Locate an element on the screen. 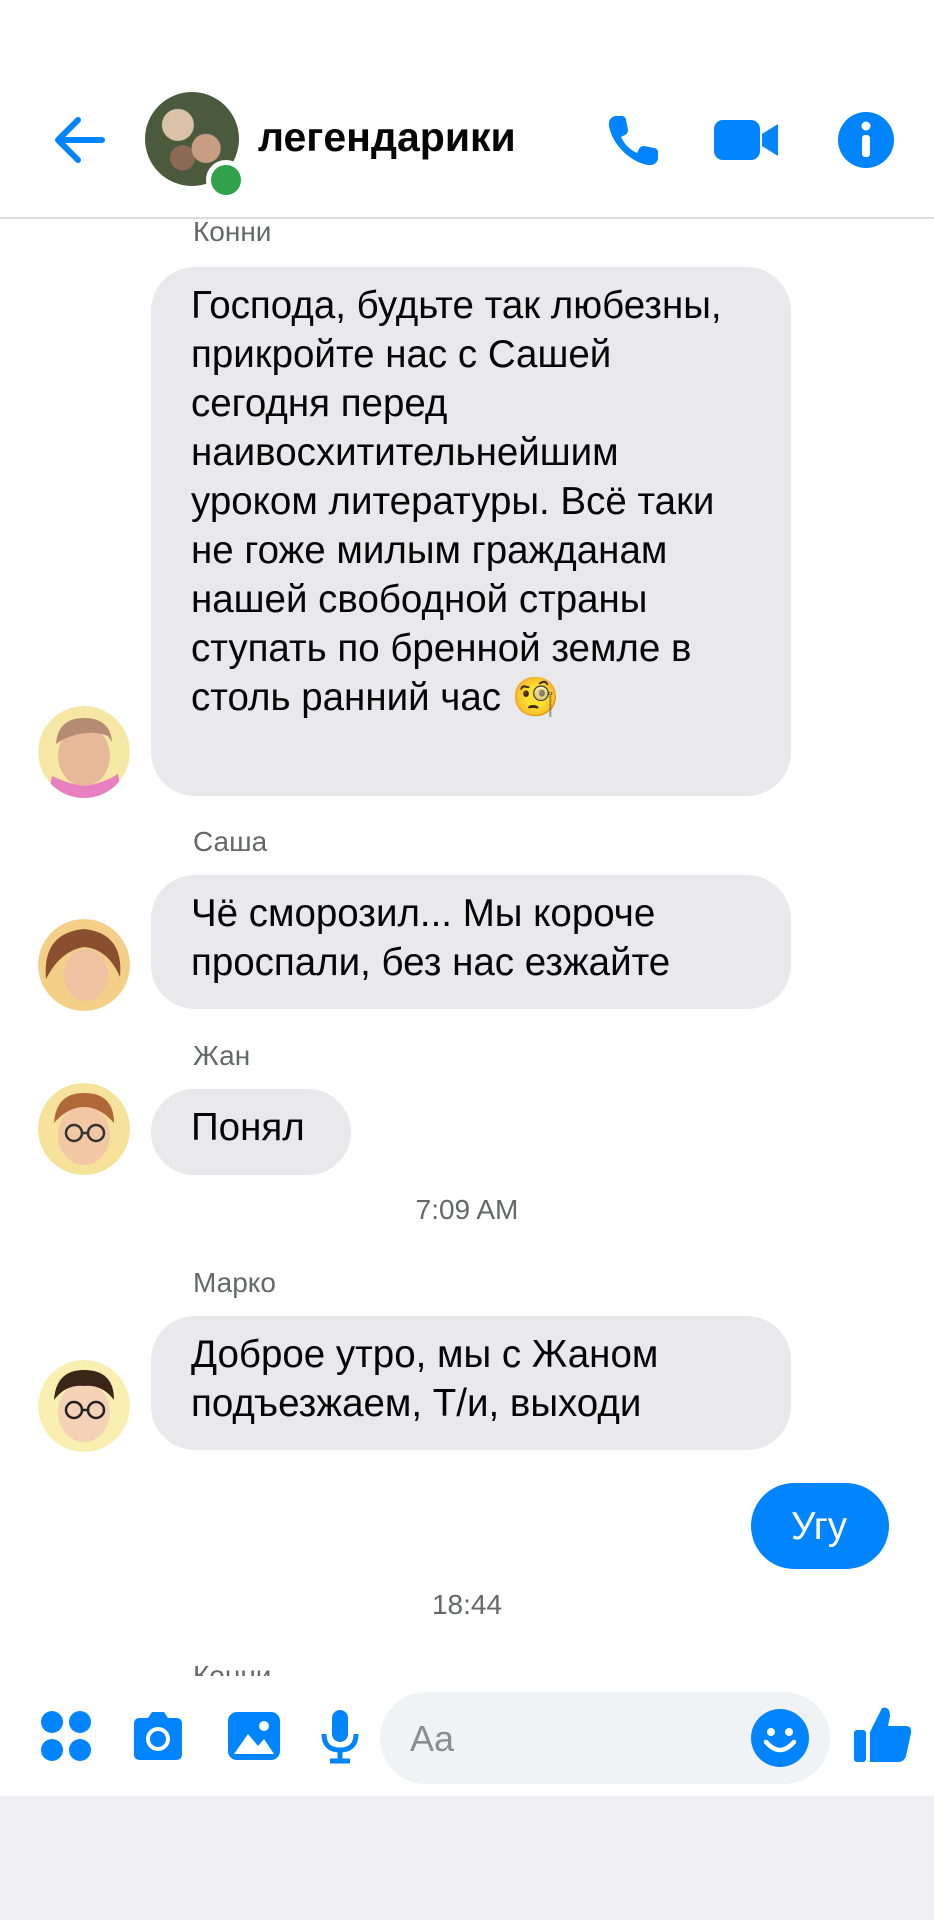  online-status-indicator is located at coordinates (226, 180).